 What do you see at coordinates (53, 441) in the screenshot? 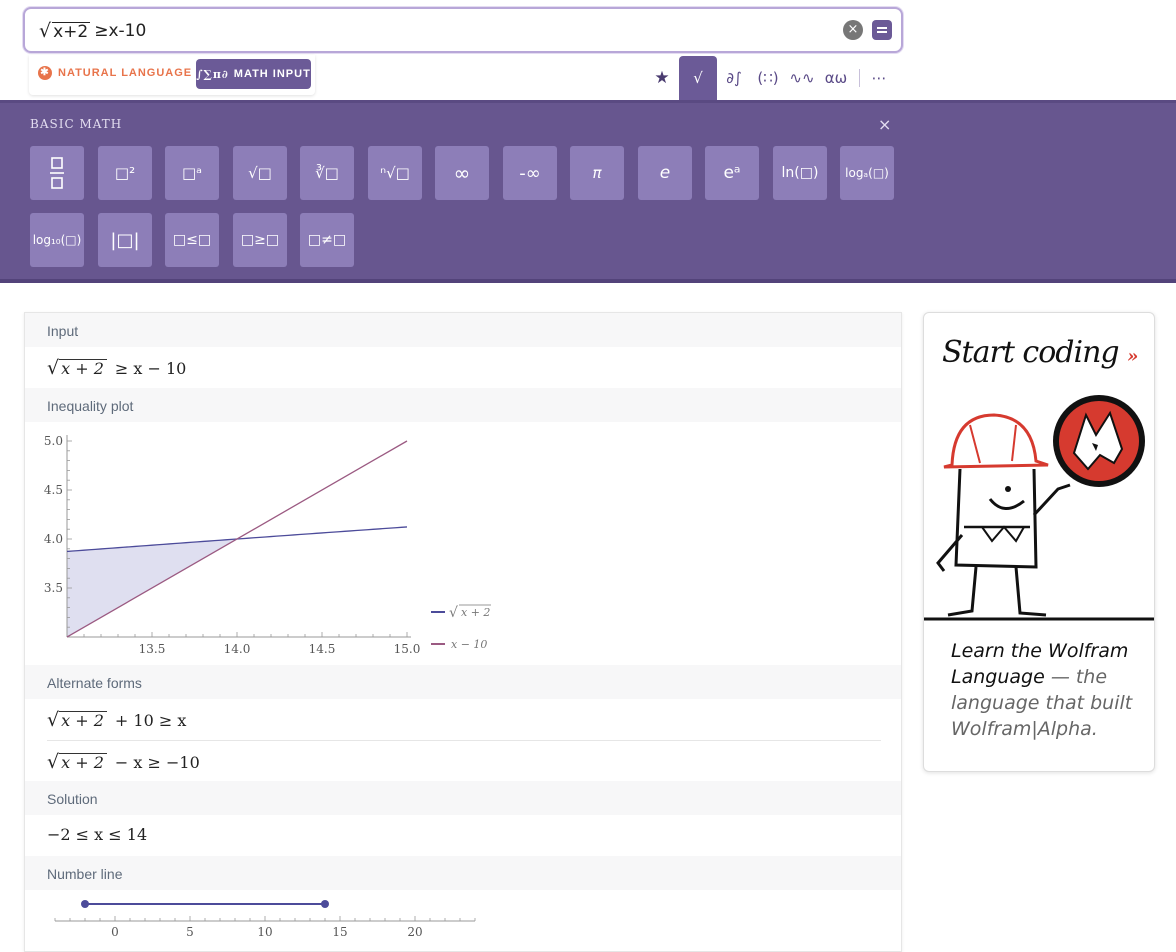
I see `plot-y-tick-label: 5.0` at bounding box center [53, 441].